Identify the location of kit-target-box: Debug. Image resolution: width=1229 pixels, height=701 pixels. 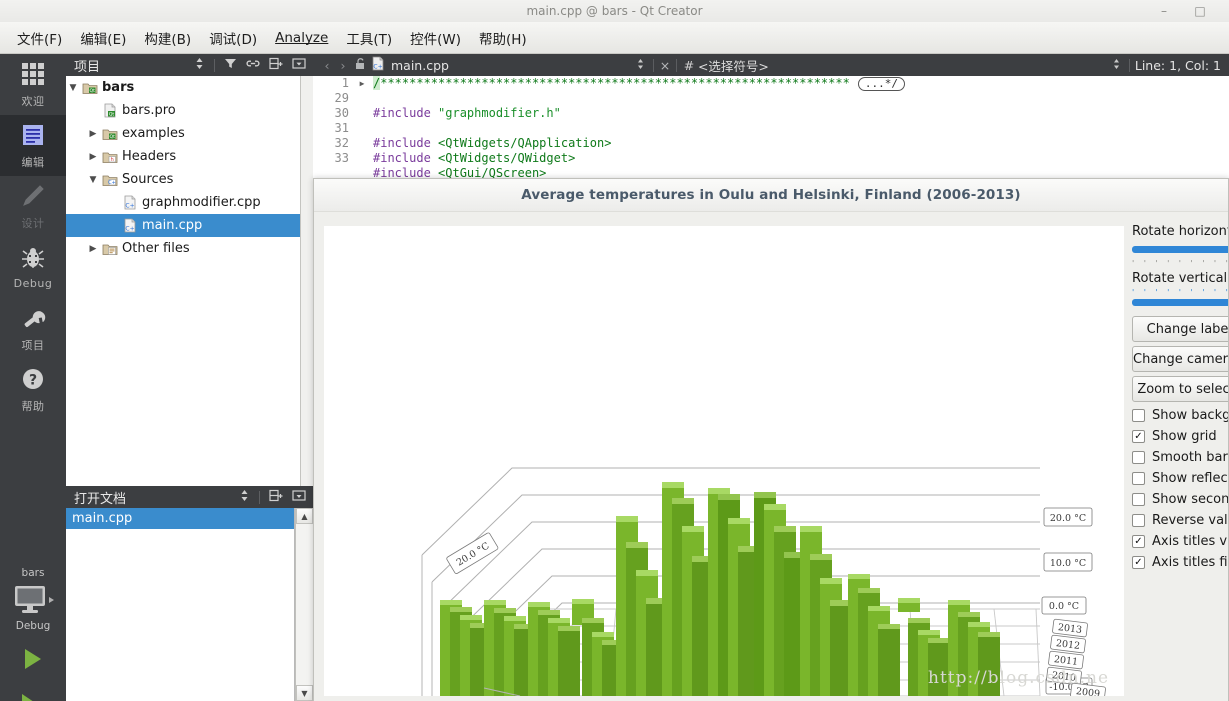
(33, 608).